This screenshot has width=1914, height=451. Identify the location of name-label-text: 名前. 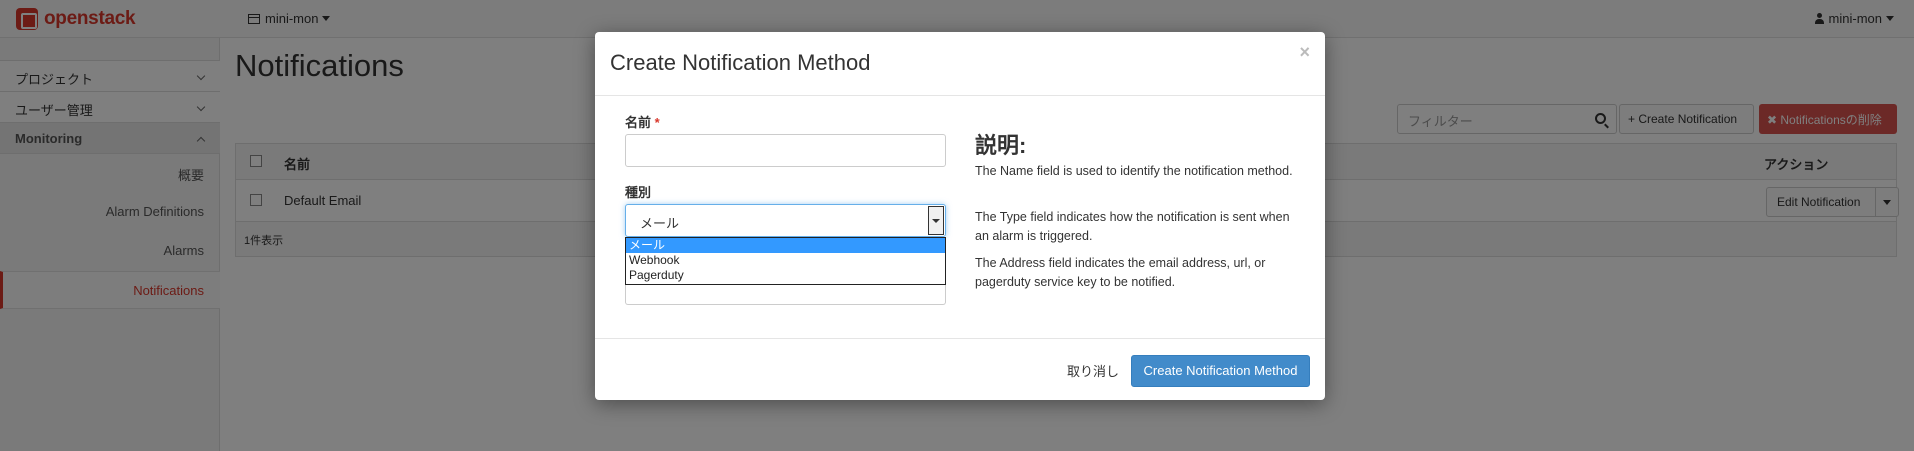
(638, 122).